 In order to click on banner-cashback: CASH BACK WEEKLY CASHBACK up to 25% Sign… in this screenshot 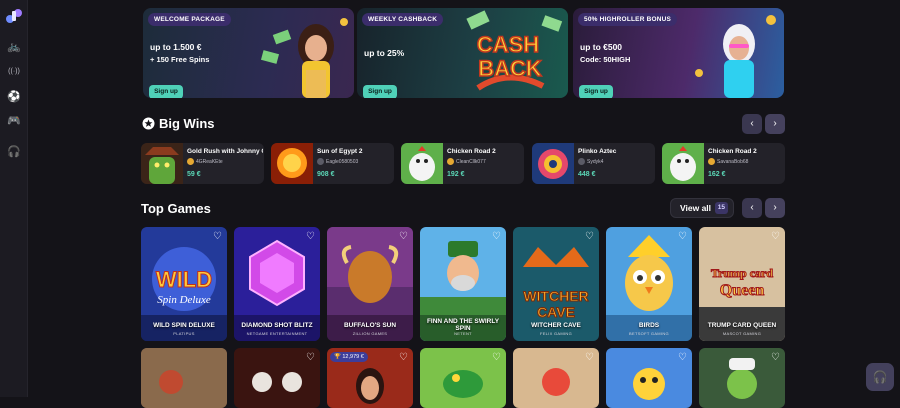, I will do `click(462, 53)`.